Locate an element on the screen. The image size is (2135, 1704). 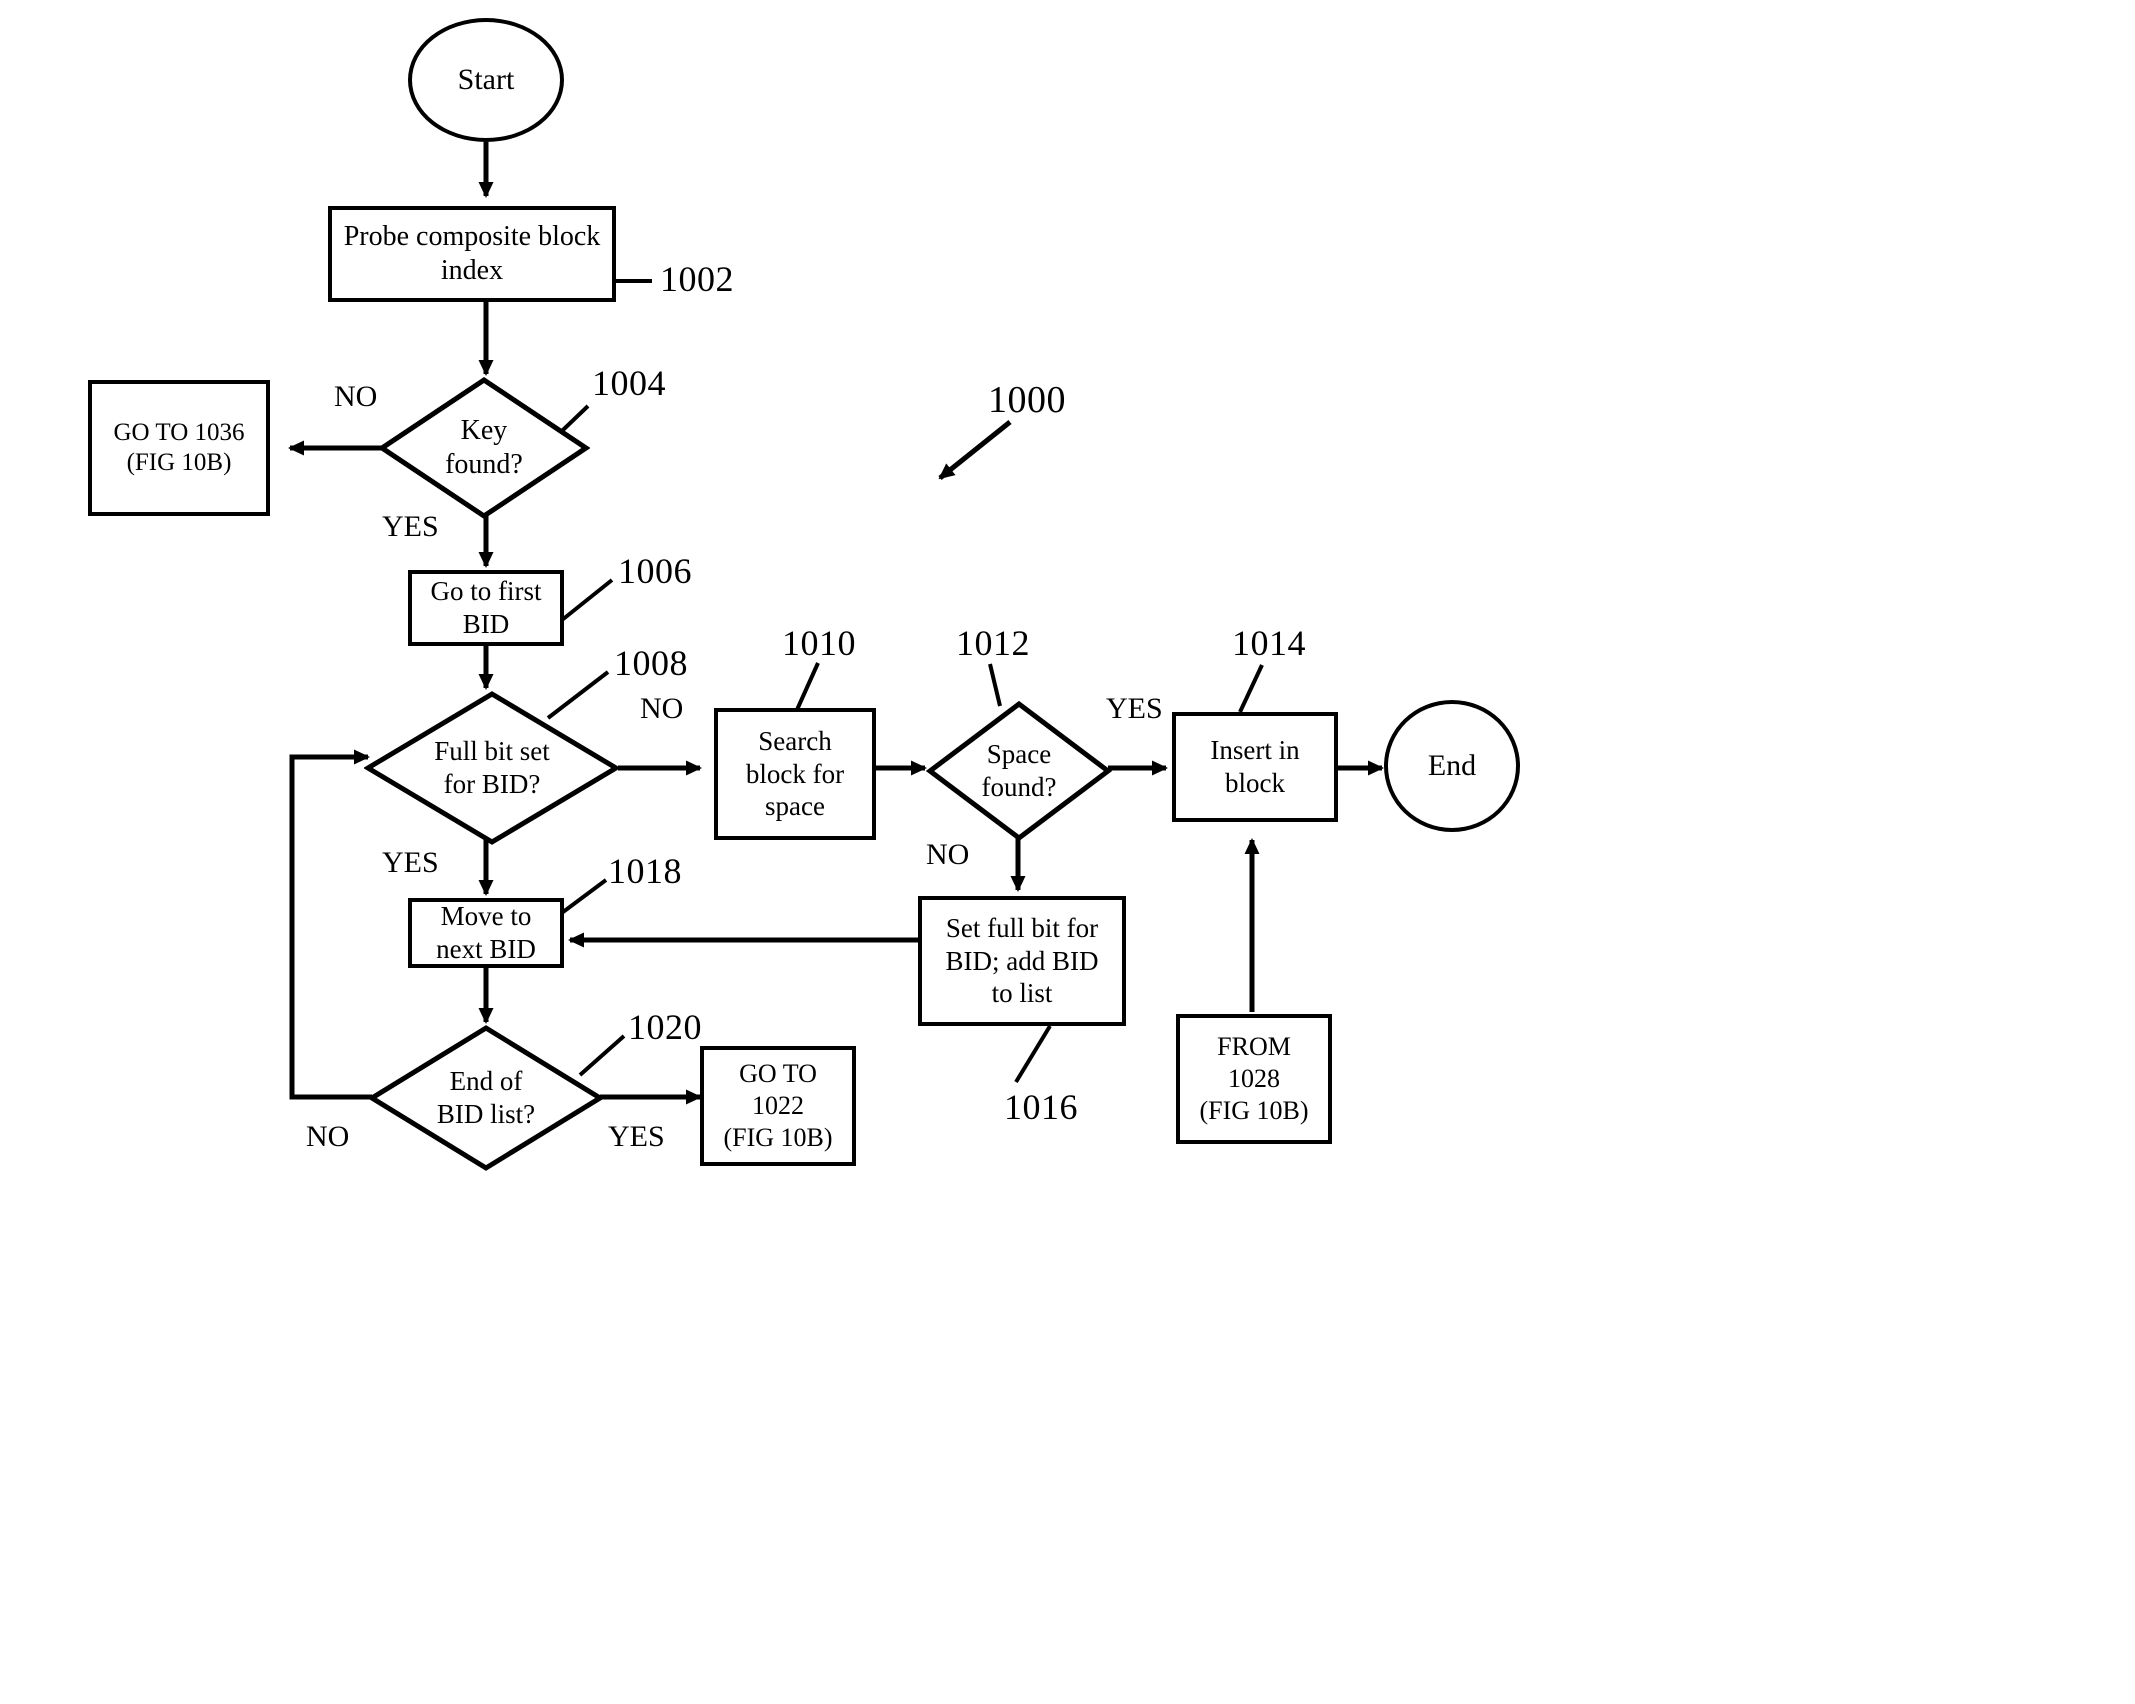
edge-label-space-yes: YES is located at coordinates (1134, 708).